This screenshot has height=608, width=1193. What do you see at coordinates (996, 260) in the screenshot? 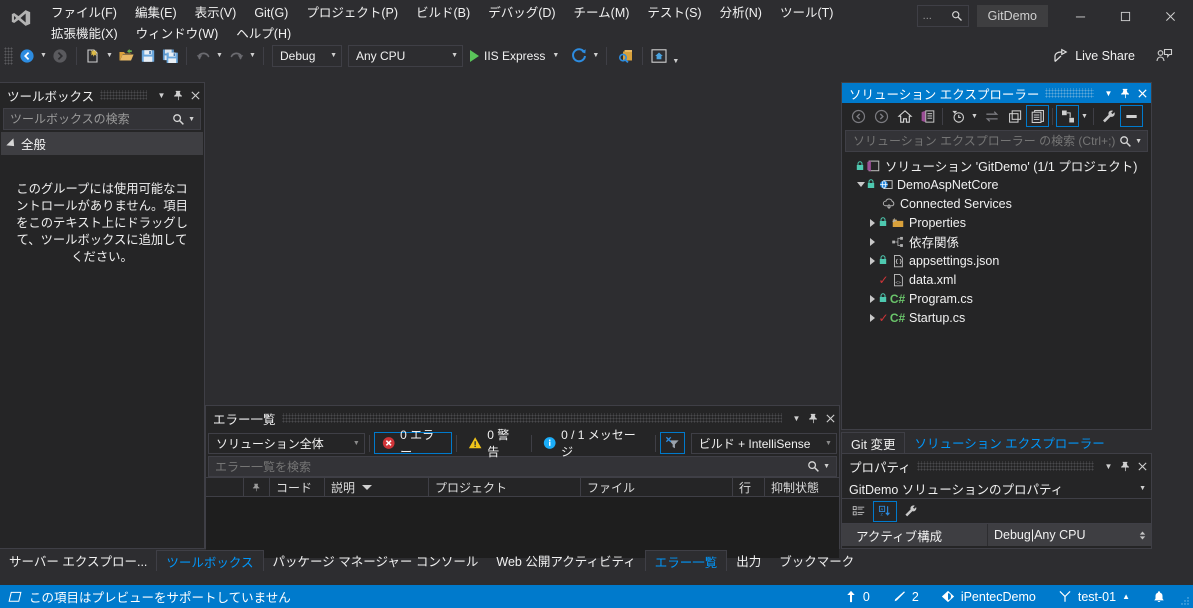
I see `tree-item-appsettings-json: appsettings.json` at bounding box center [996, 260].